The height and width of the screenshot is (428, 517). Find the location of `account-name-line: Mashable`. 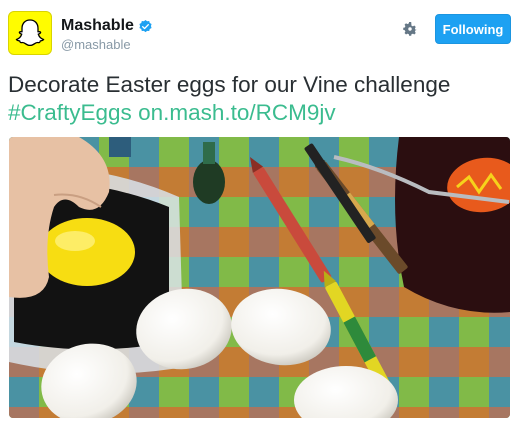

account-name-line: Mashable is located at coordinates (107, 26).